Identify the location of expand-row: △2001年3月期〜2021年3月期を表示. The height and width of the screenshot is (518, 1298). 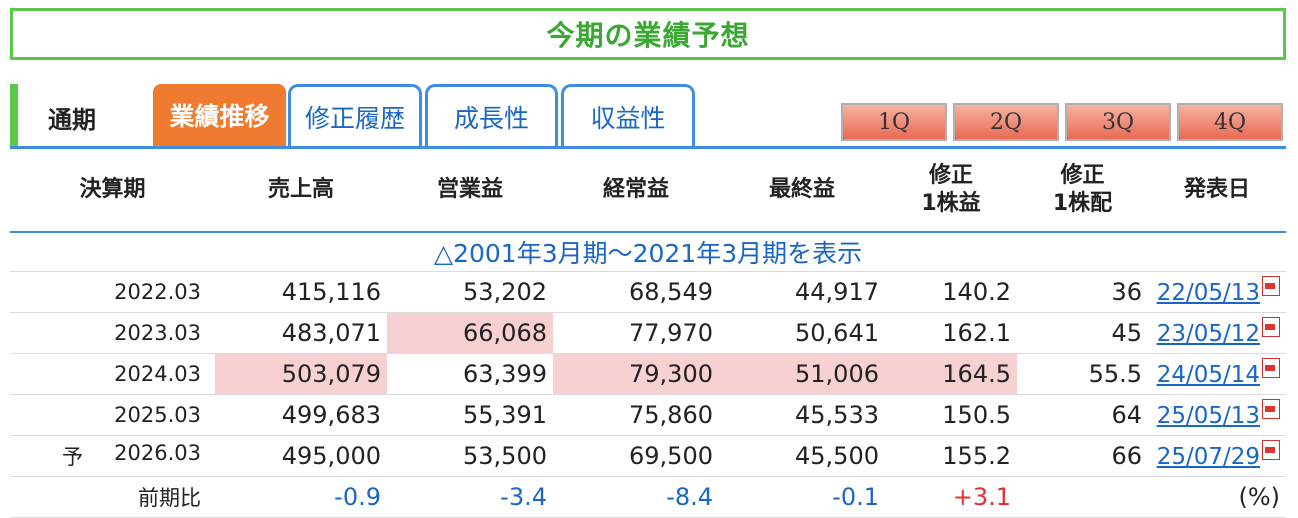
(648, 252).